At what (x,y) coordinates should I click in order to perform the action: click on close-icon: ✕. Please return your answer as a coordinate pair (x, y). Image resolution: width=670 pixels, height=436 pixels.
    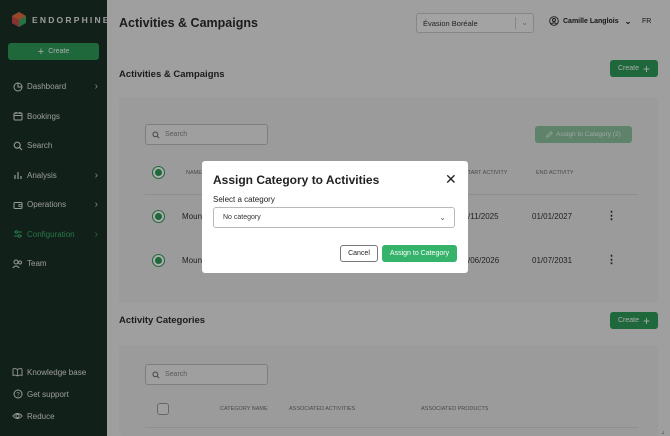
    Looking at the image, I should click on (451, 179).